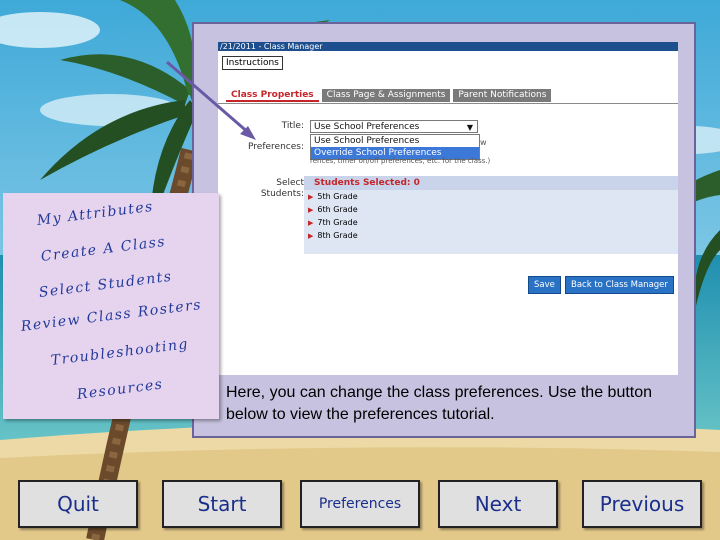 The height and width of the screenshot is (540, 720). Describe the element at coordinates (120, 389) in the screenshot. I see `menu-item-resources: Resources` at that location.